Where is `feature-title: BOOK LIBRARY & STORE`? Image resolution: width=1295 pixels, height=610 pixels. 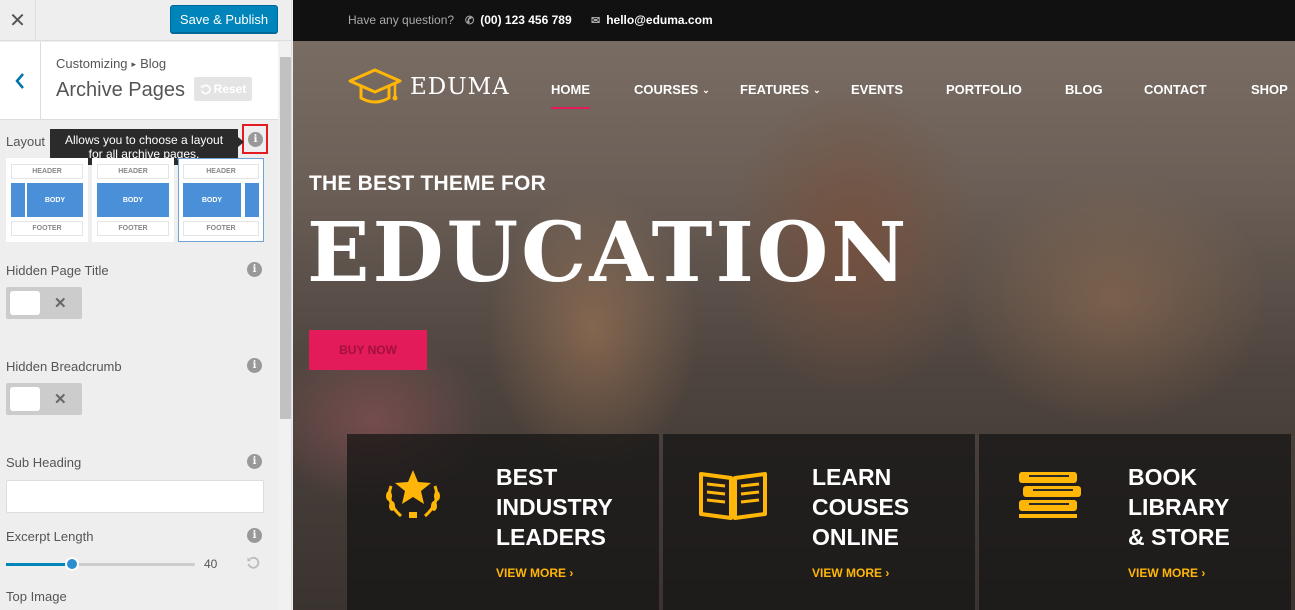
feature-title: BOOK LIBRARY & STORE is located at coordinates (1179, 507).